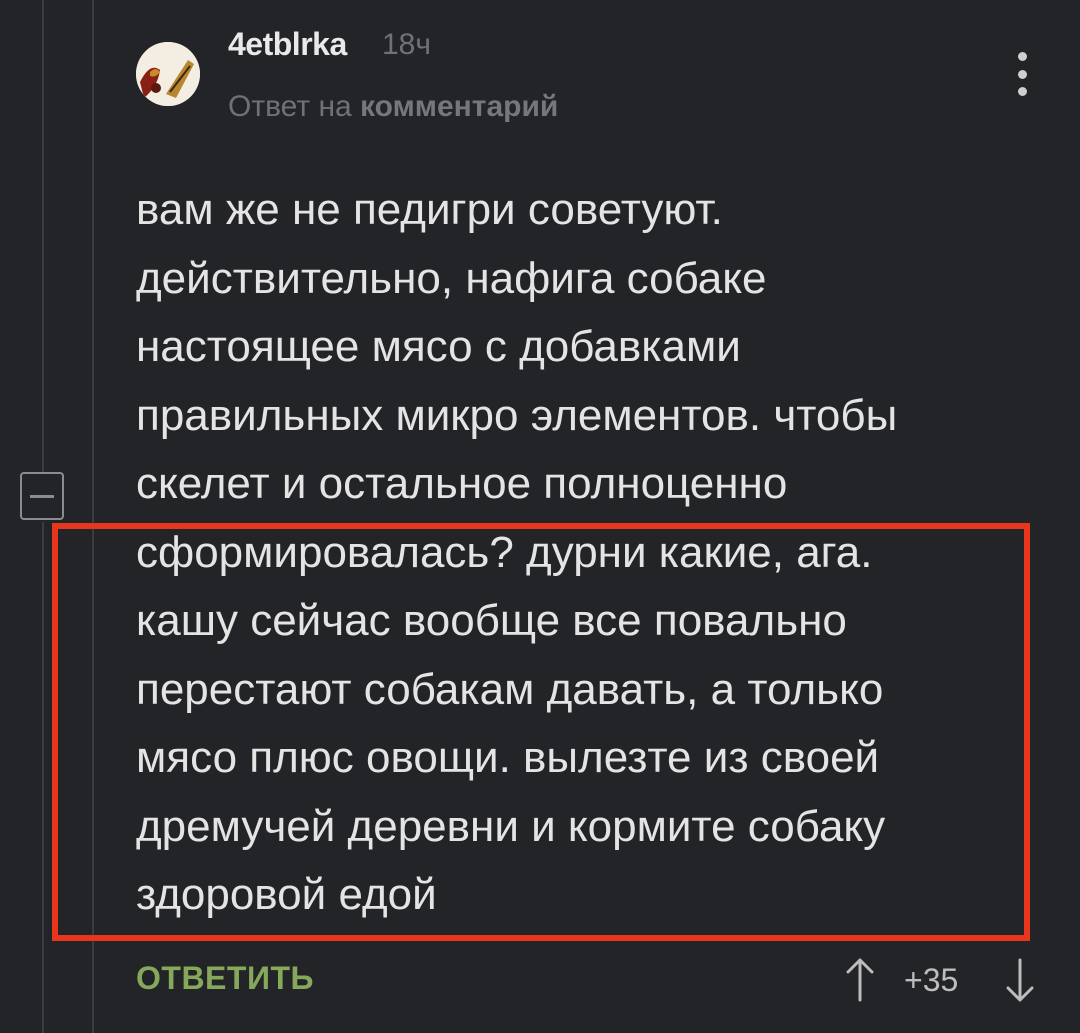 Image resolution: width=1080 pixels, height=1033 pixels. I want to click on reply-target-link: комментарий, so click(459, 106).